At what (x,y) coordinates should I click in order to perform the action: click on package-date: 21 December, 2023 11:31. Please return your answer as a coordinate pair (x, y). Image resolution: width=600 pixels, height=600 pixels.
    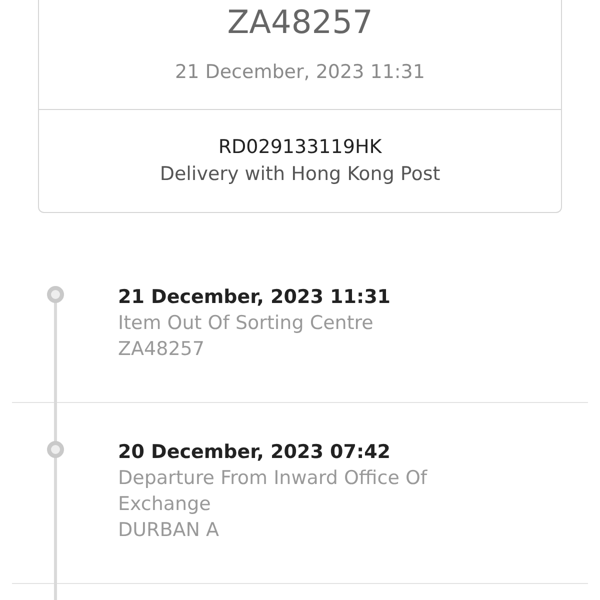
    Looking at the image, I should click on (300, 72).